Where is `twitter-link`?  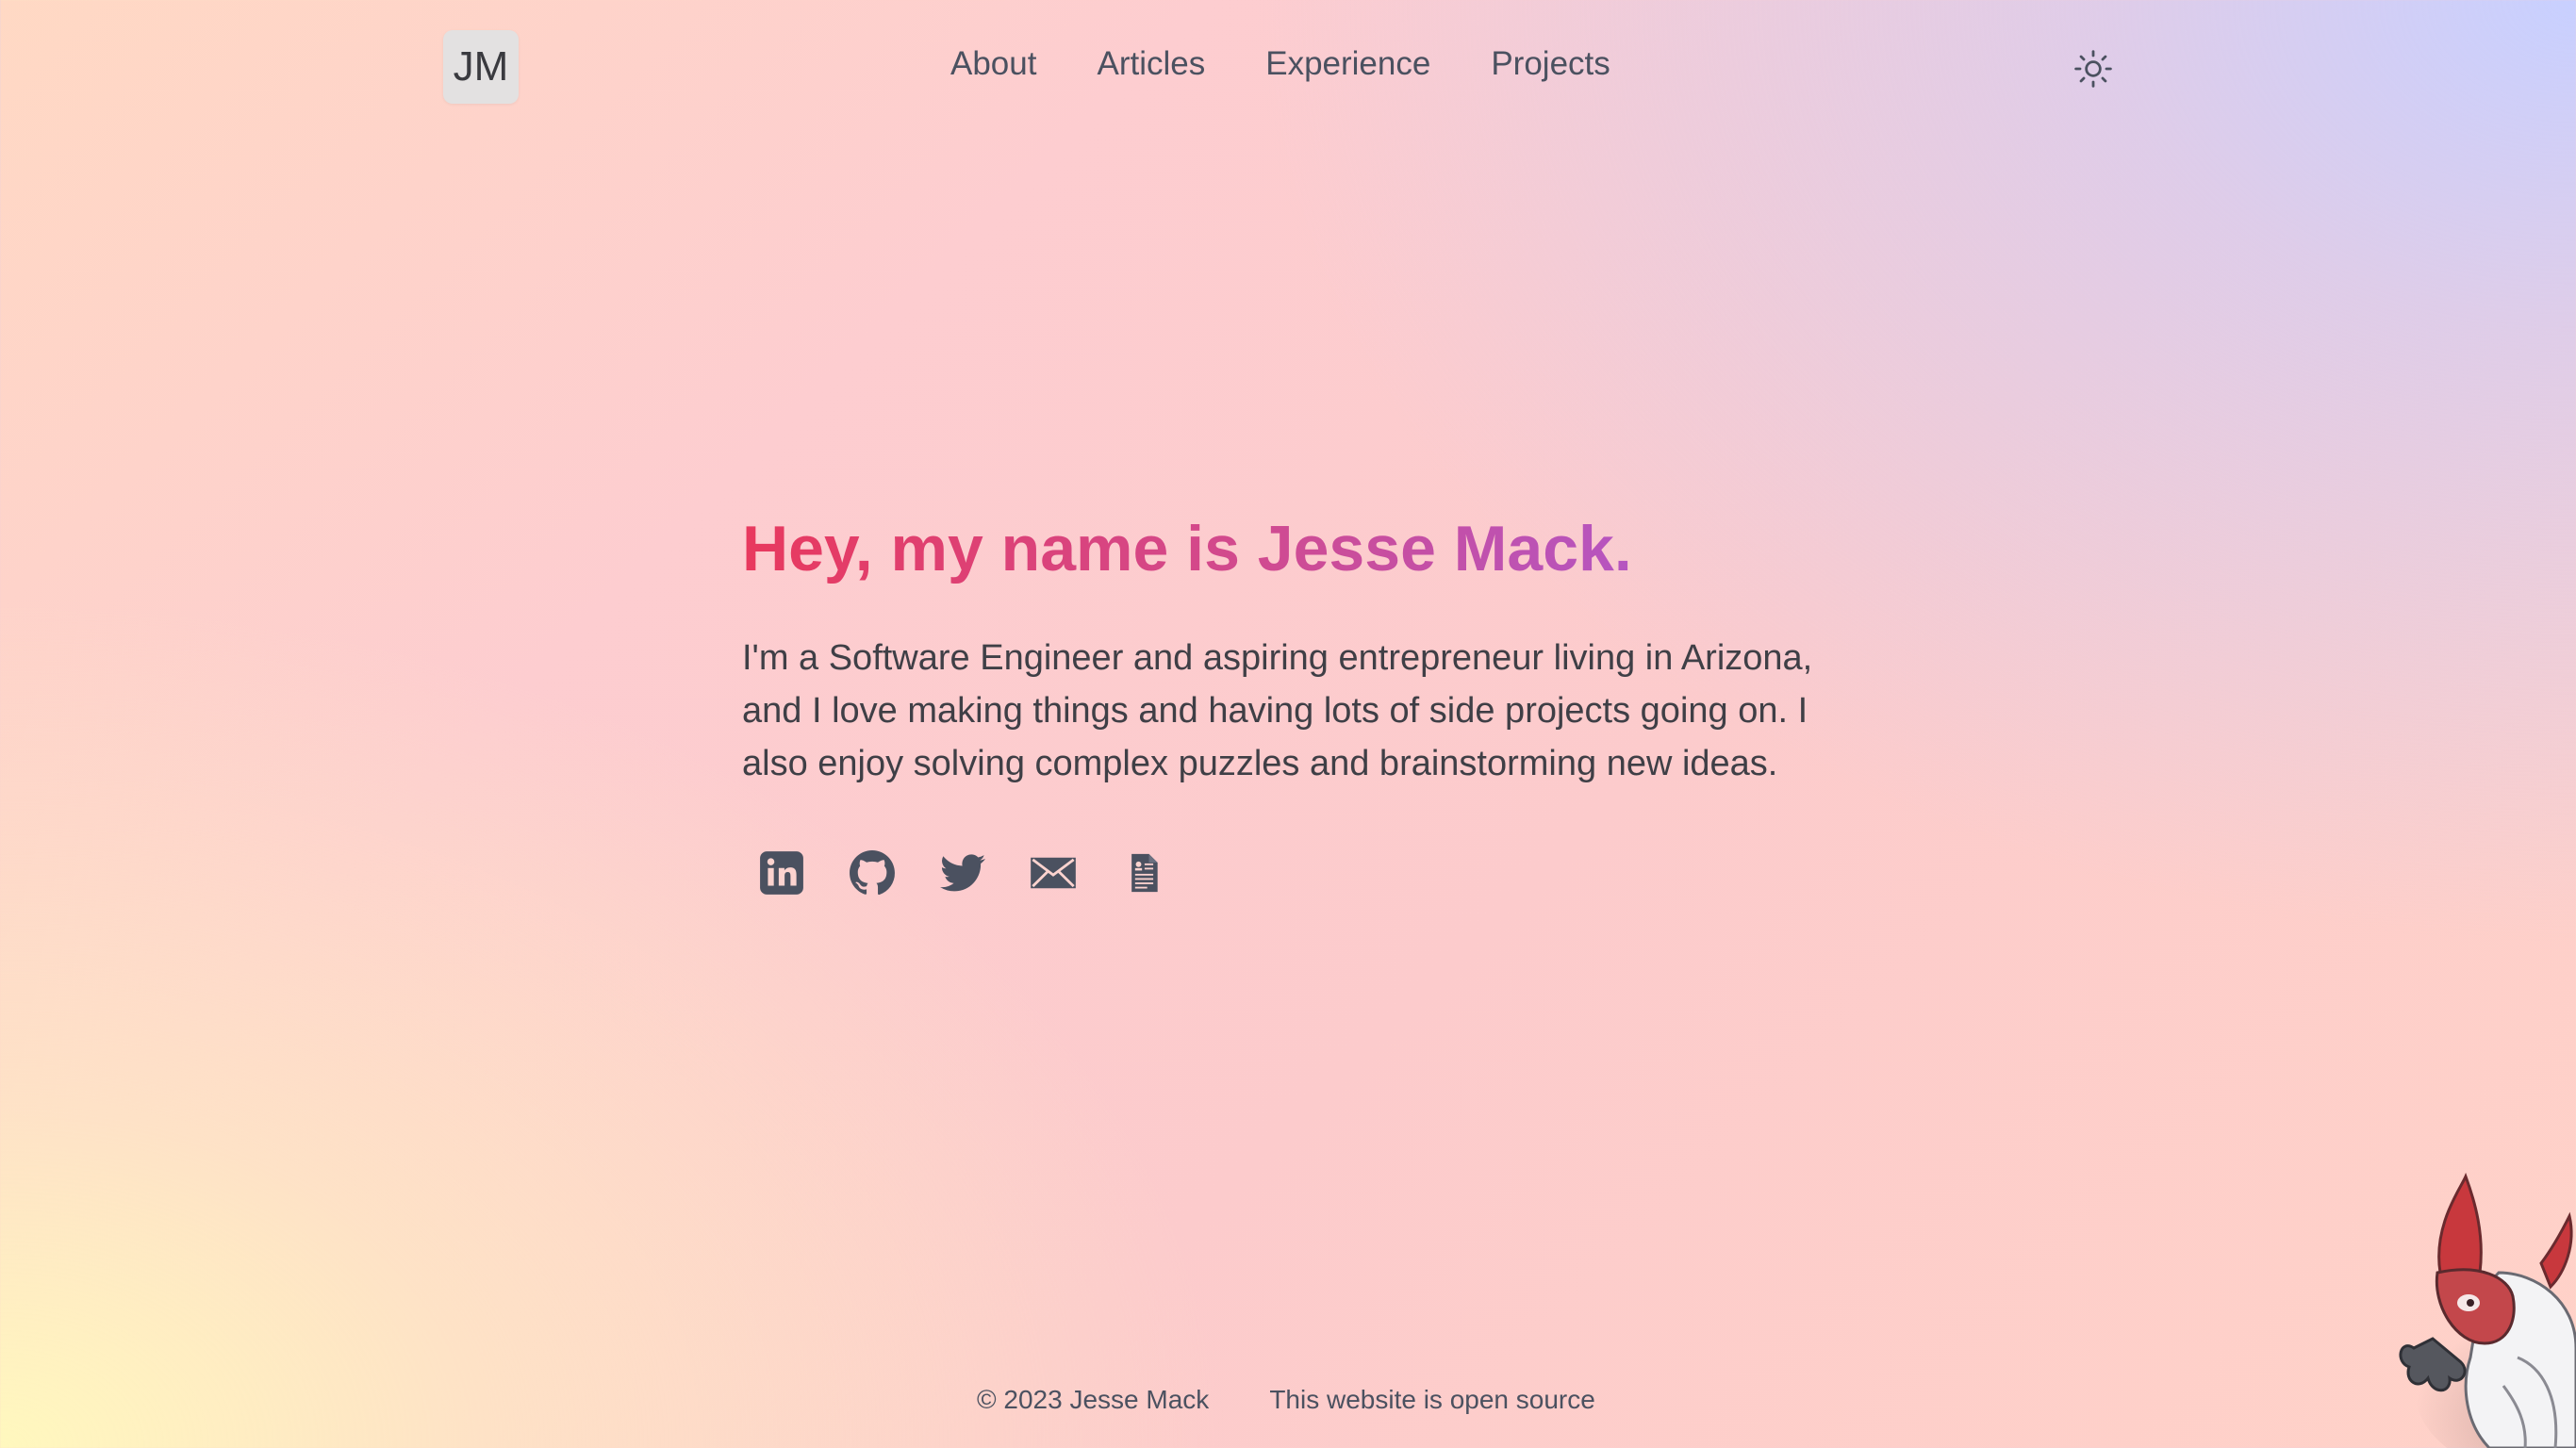 twitter-link is located at coordinates (962, 873).